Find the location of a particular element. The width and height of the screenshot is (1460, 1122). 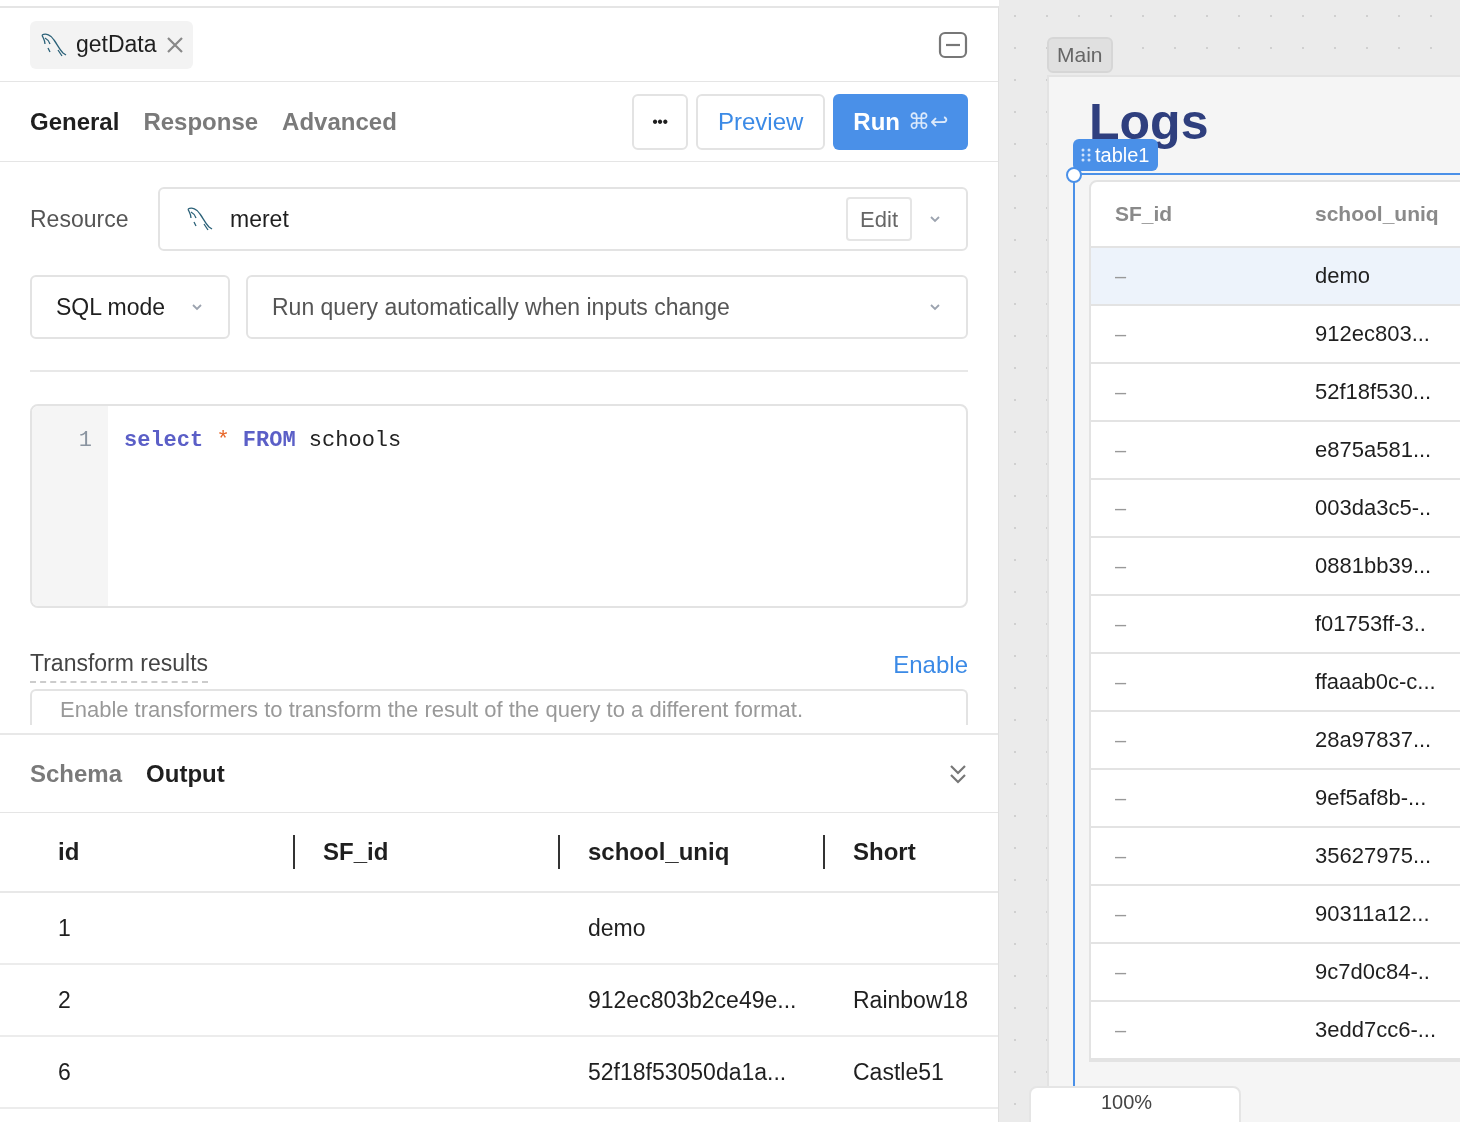

table-cell-text: f01753ff-3.. is located at coordinates (1370, 624).